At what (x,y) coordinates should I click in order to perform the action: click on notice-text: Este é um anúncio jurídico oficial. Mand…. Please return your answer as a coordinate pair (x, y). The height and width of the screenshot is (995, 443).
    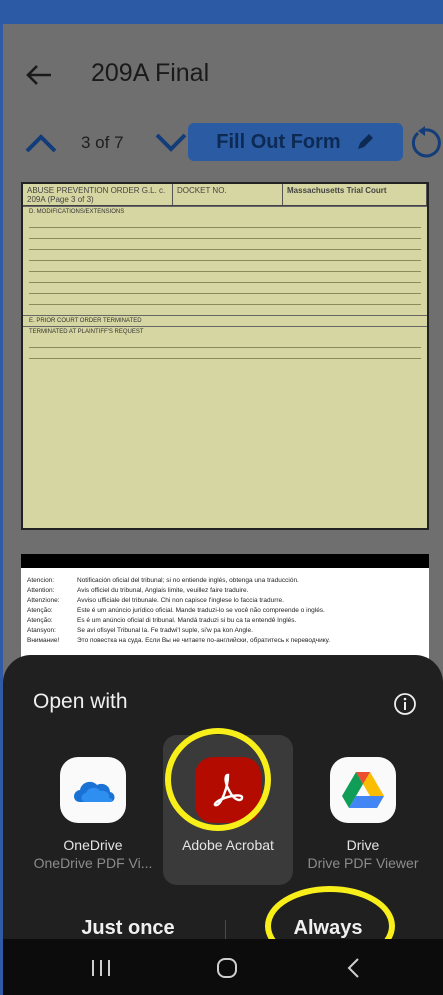
    Looking at the image, I should click on (201, 610).